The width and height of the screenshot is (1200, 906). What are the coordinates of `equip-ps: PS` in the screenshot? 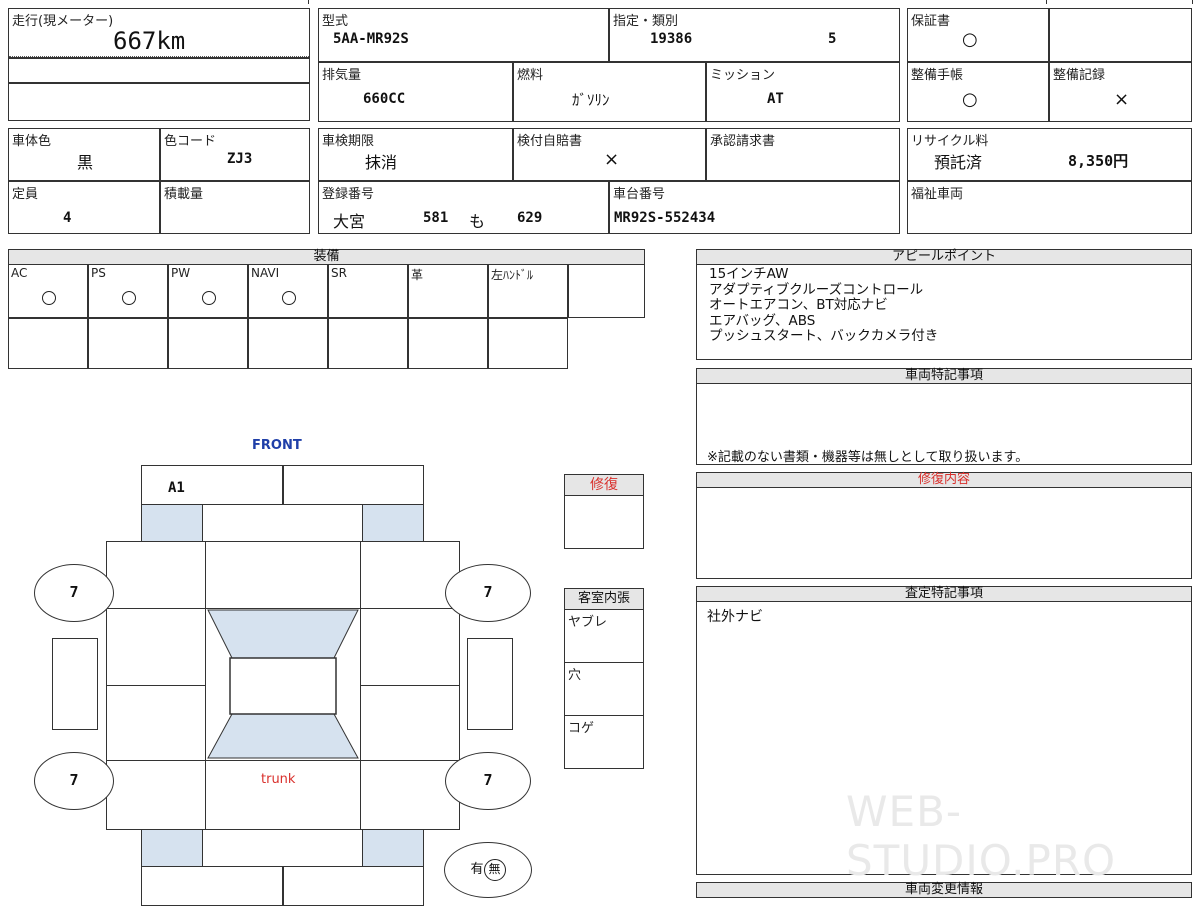 It's located at (128, 291).